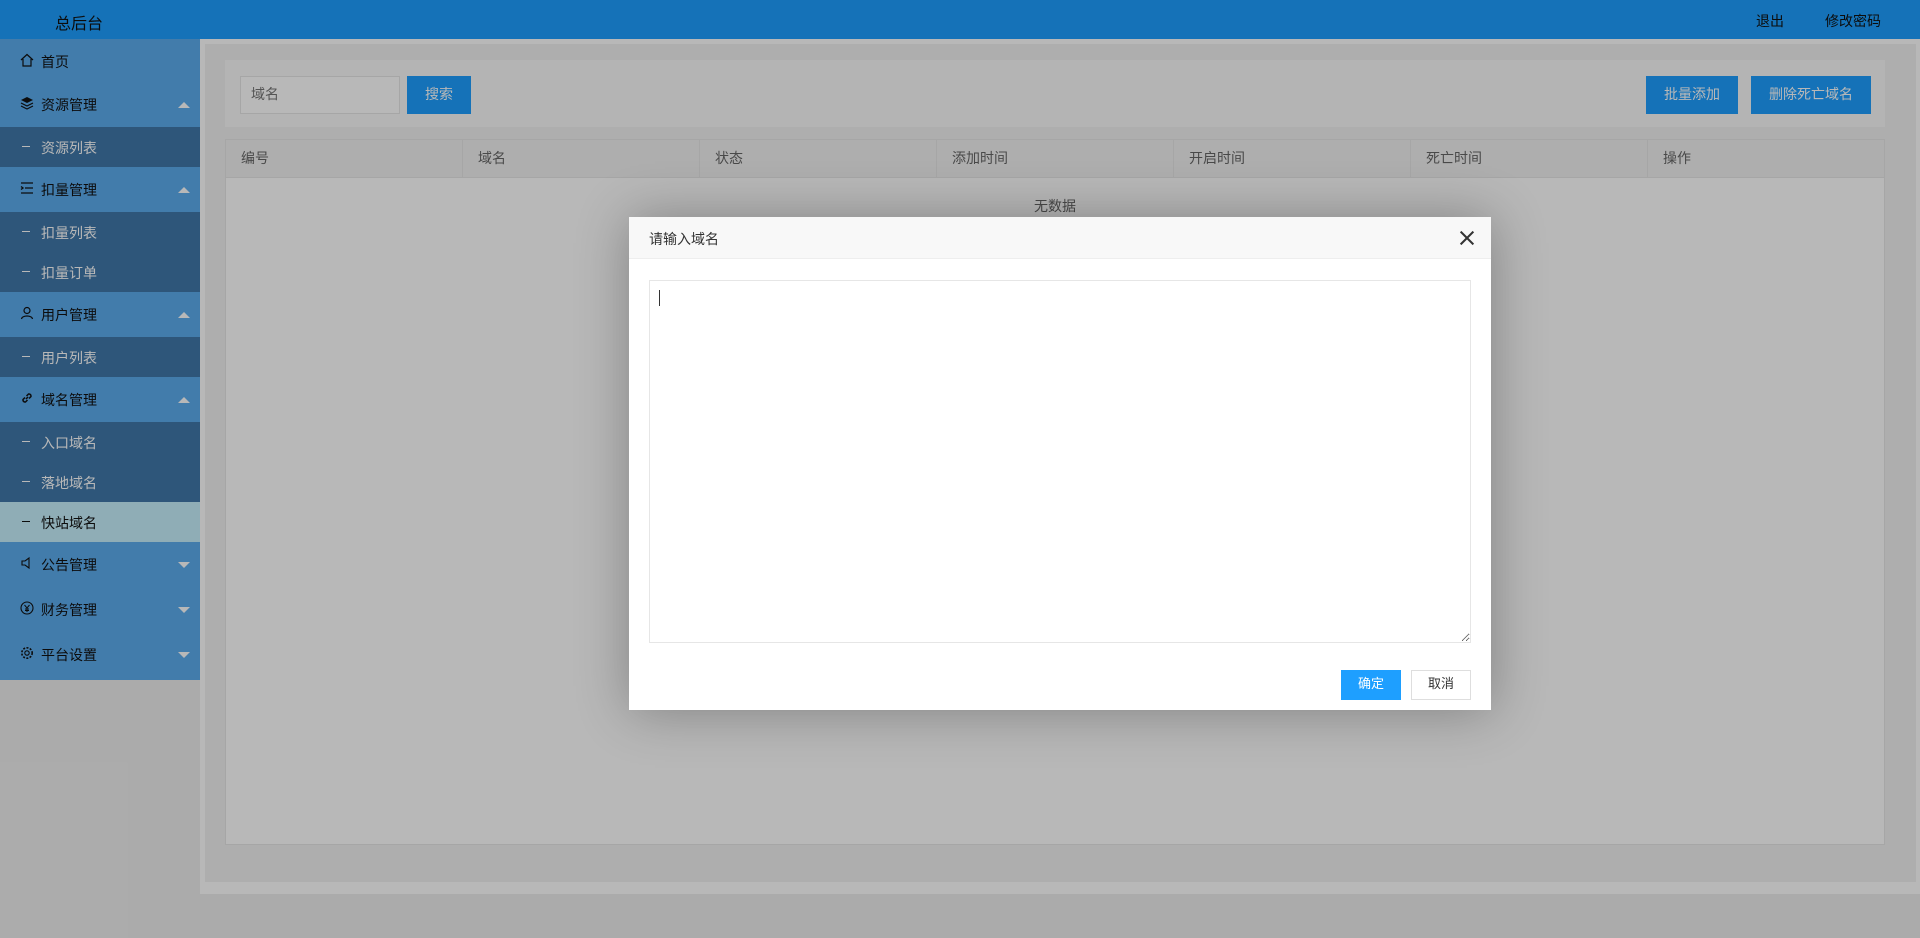 The image size is (1920, 938). What do you see at coordinates (684, 240) in the screenshot?
I see `dialog-title: 请输入域名` at bounding box center [684, 240].